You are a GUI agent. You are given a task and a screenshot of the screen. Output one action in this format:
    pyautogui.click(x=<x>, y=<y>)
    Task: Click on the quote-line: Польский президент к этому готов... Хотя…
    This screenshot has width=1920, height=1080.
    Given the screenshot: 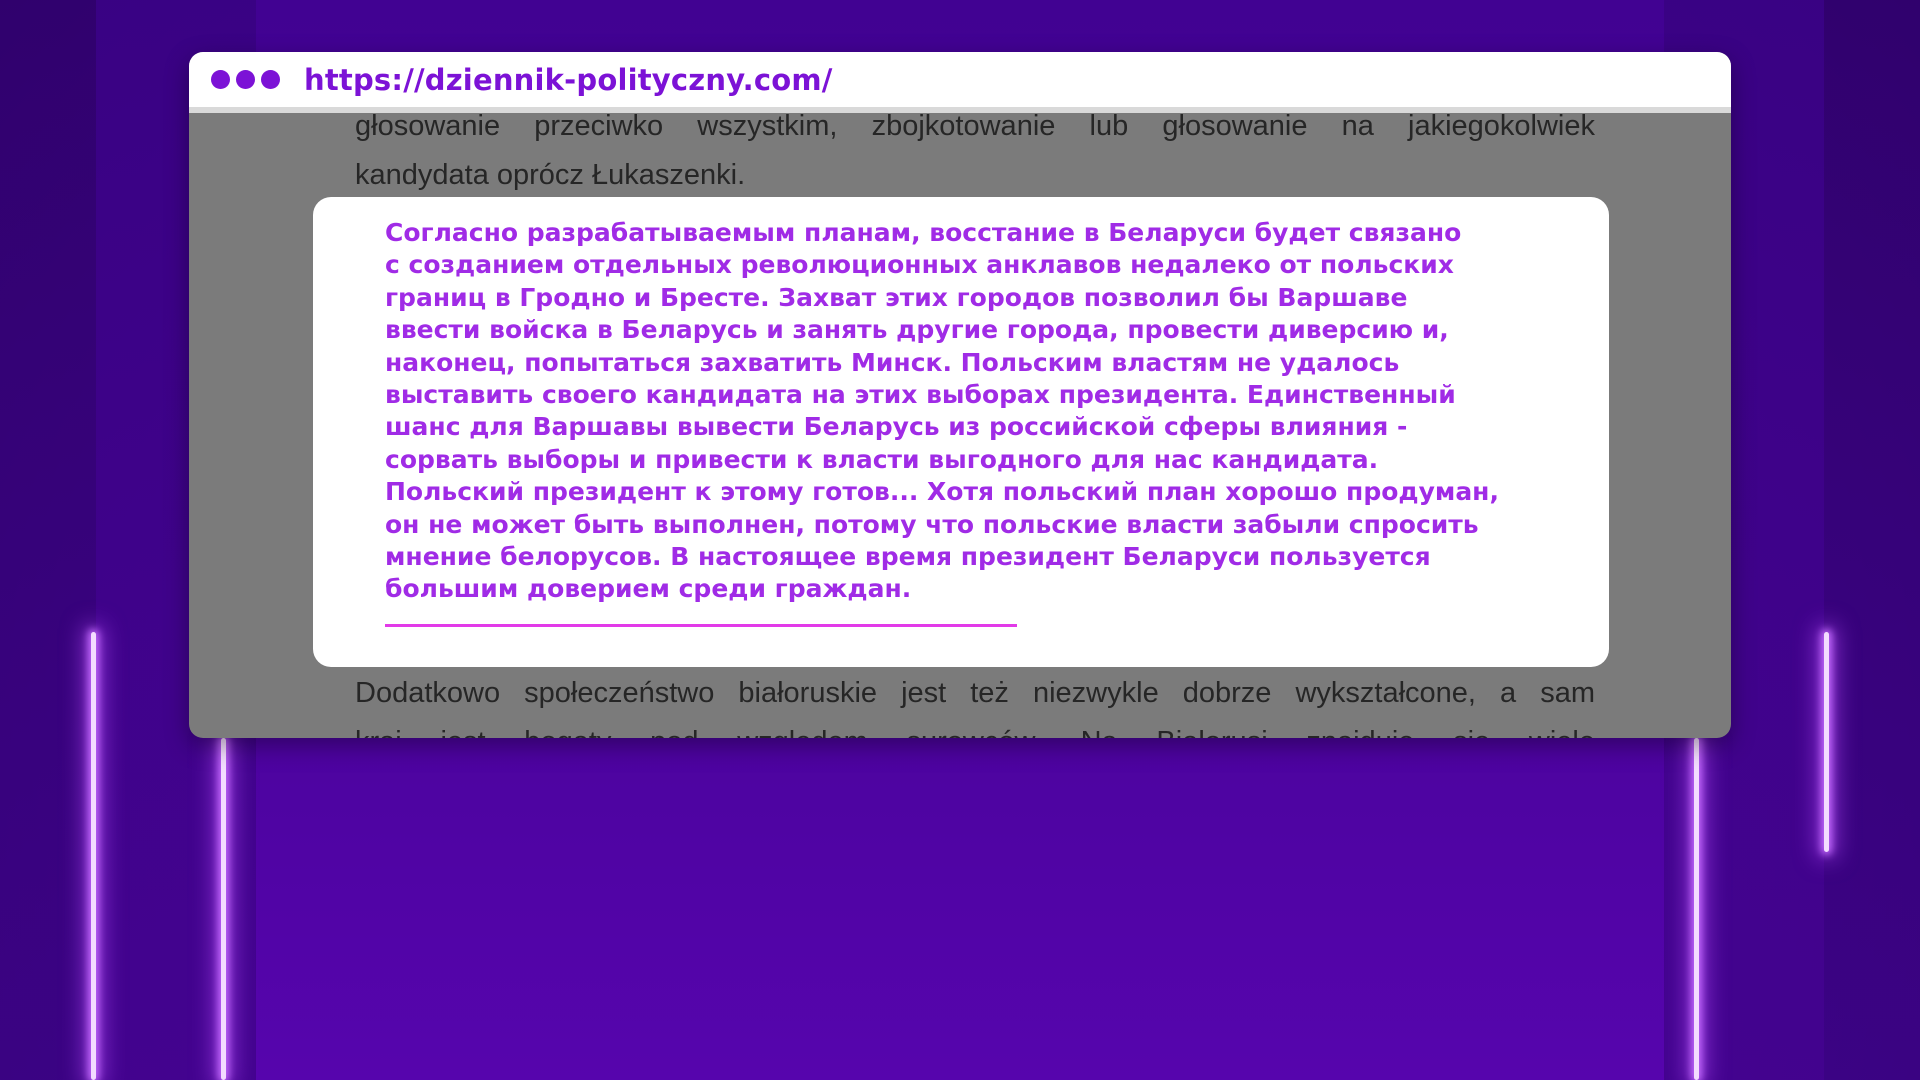 What is the action you would take?
    pyautogui.click(x=942, y=492)
    